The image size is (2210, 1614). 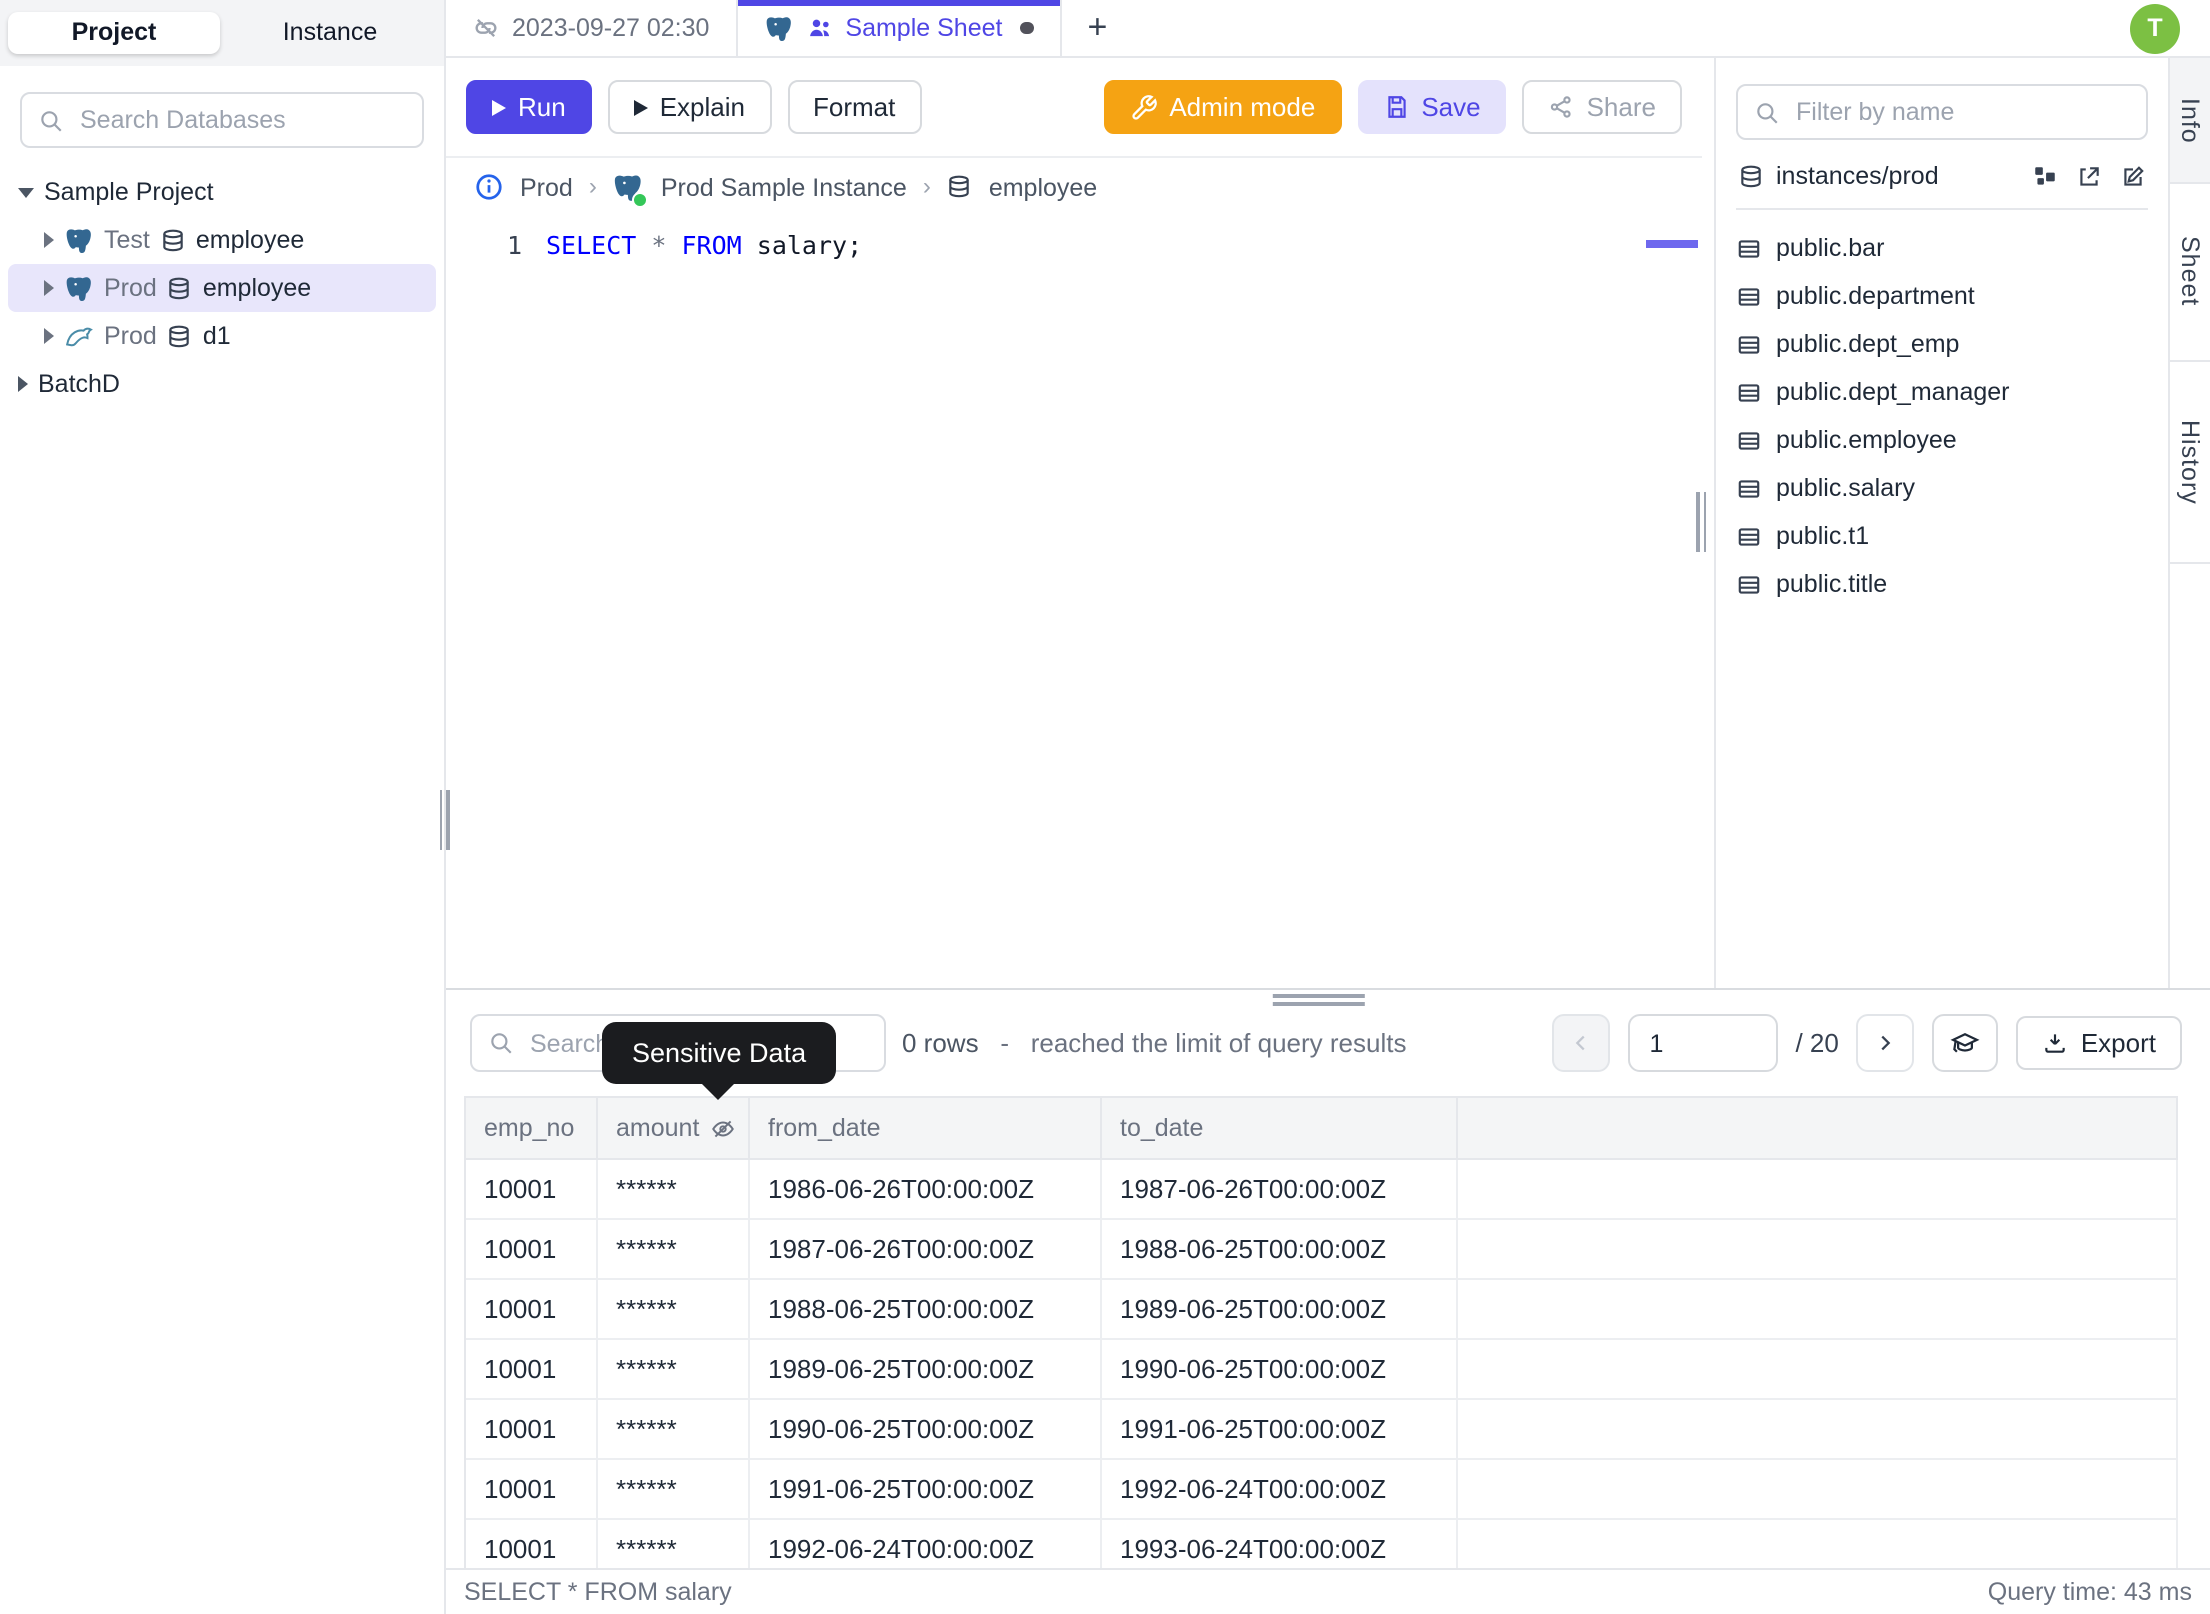 What do you see at coordinates (2133, 176) in the screenshot?
I see `edit-icon` at bounding box center [2133, 176].